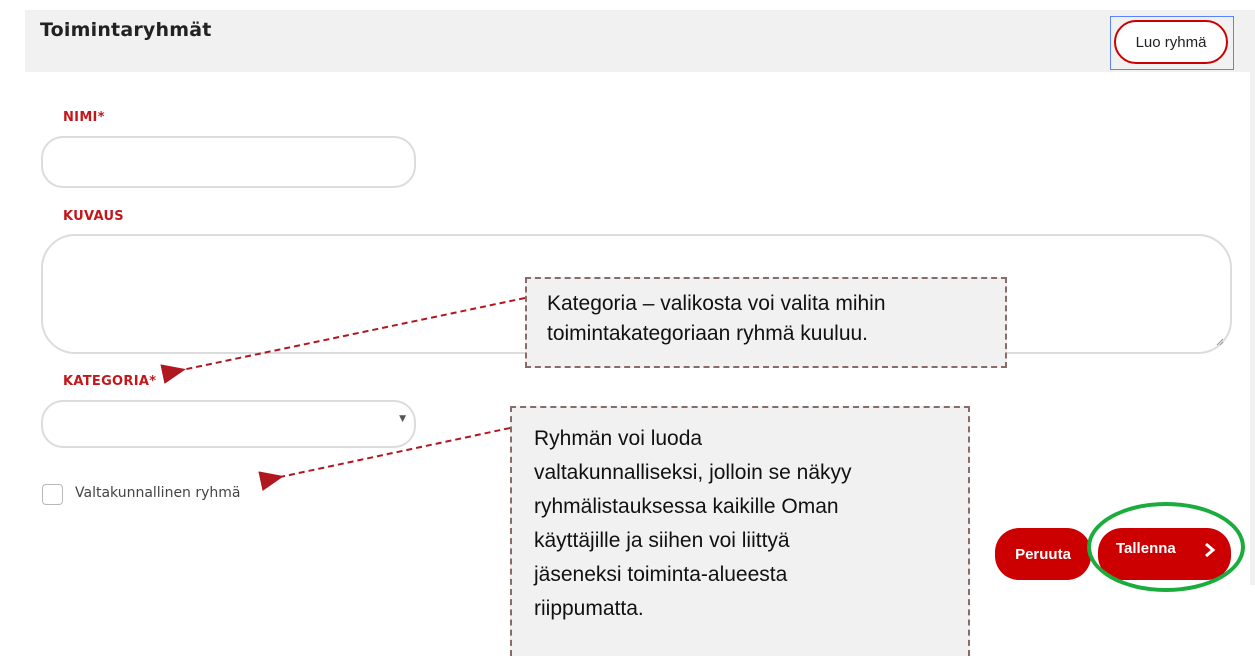  I want to click on category-label: KATEGORIA*, so click(110, 381).